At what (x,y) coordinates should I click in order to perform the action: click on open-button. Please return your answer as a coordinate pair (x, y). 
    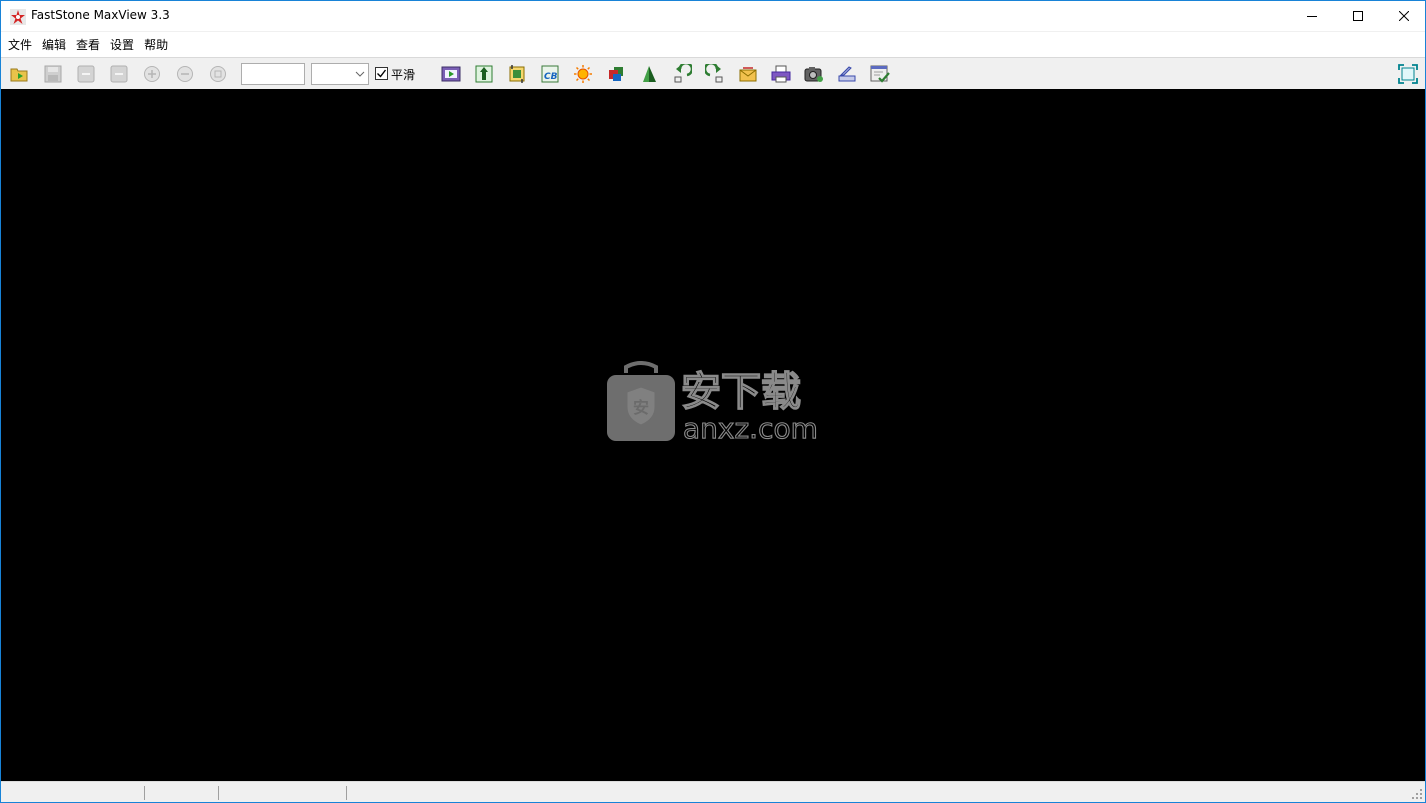
    Looking at the image, I should click on (20, 74).